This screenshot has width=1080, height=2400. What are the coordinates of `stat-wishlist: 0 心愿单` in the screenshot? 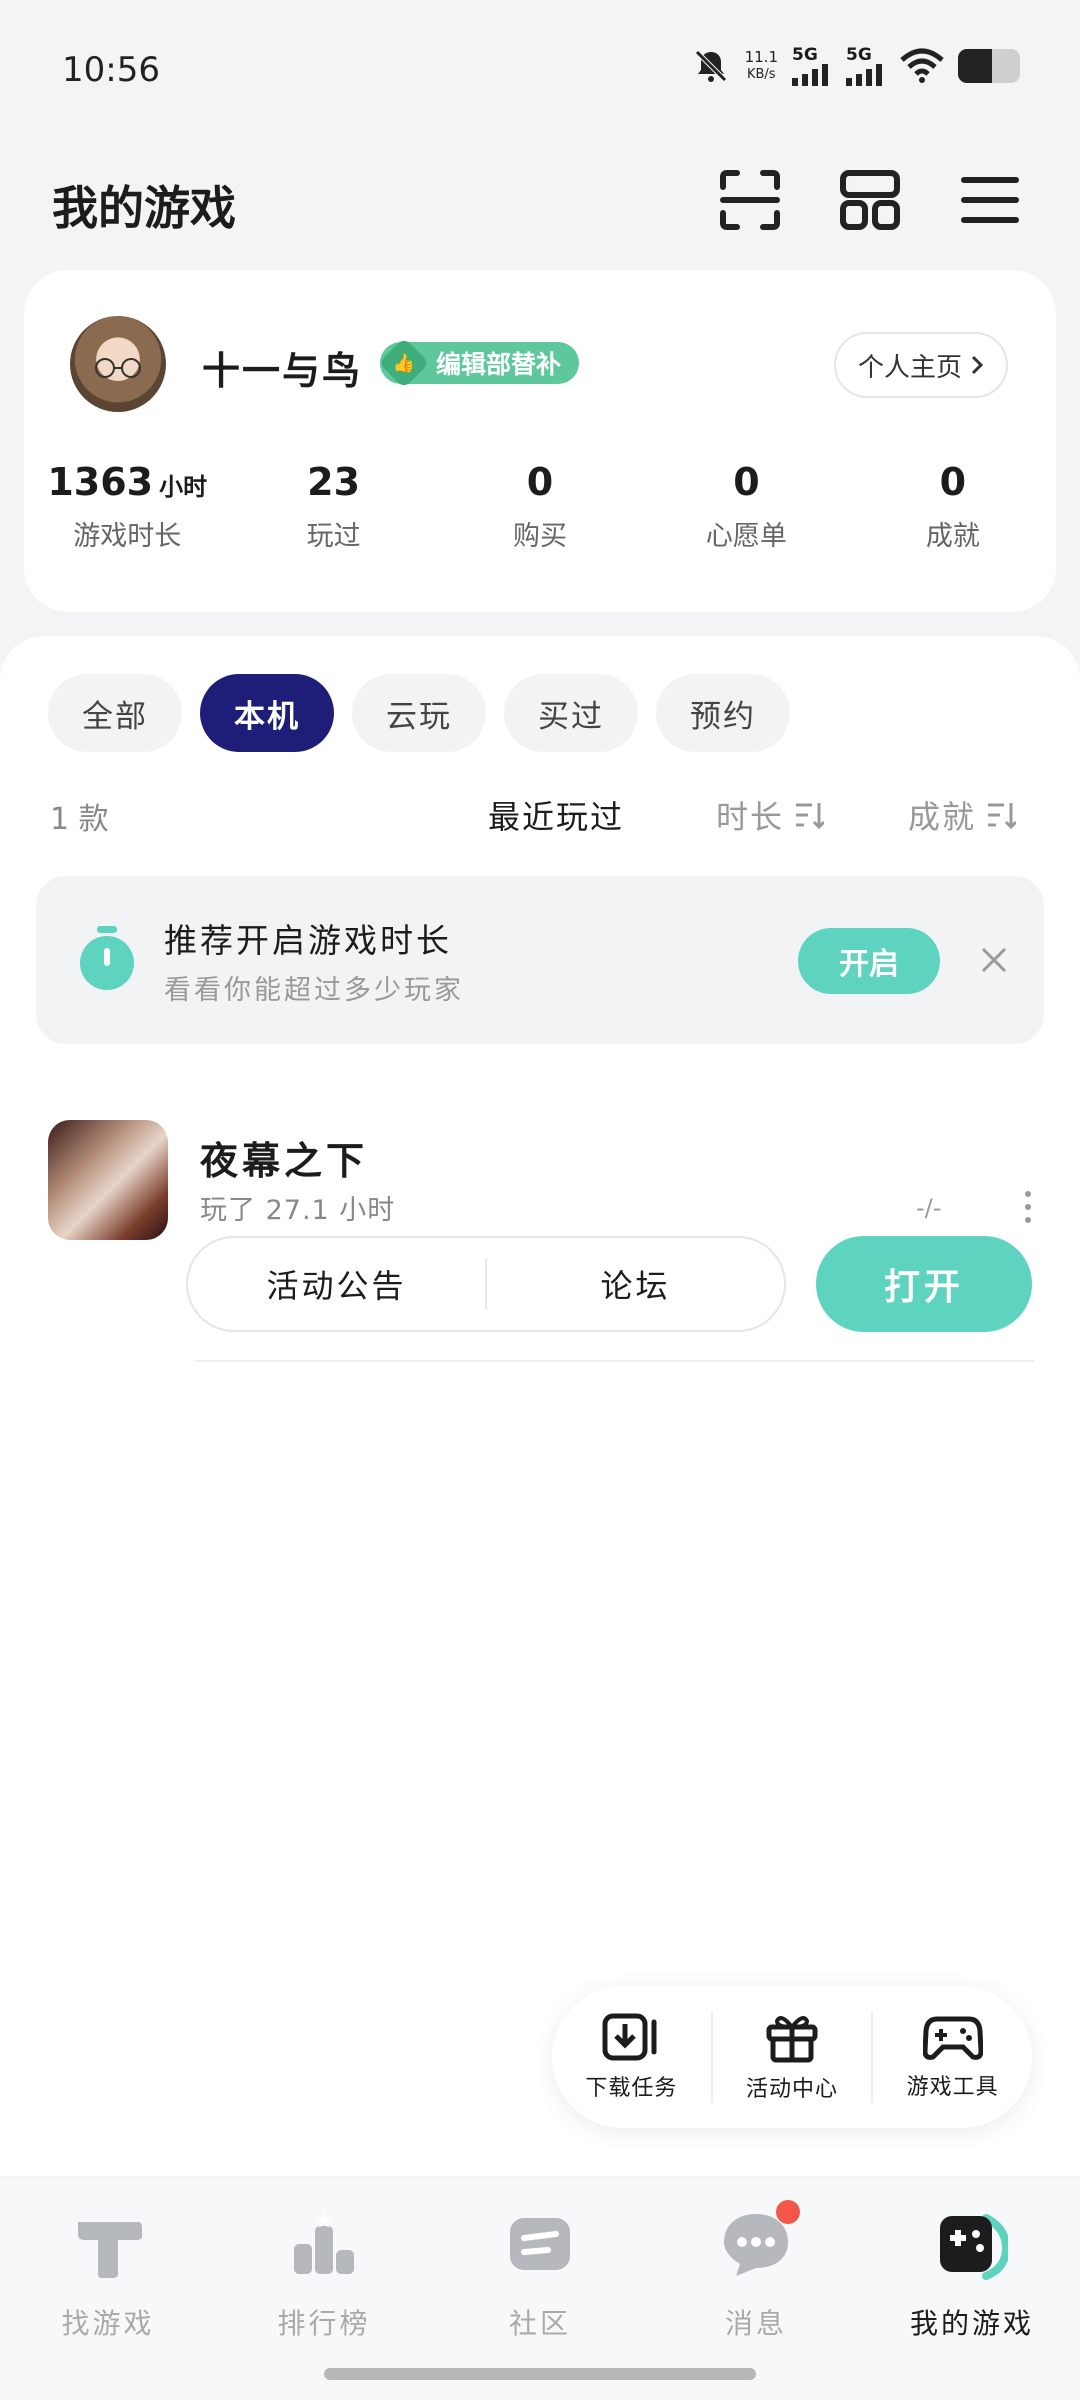 It's located at (746, 506).